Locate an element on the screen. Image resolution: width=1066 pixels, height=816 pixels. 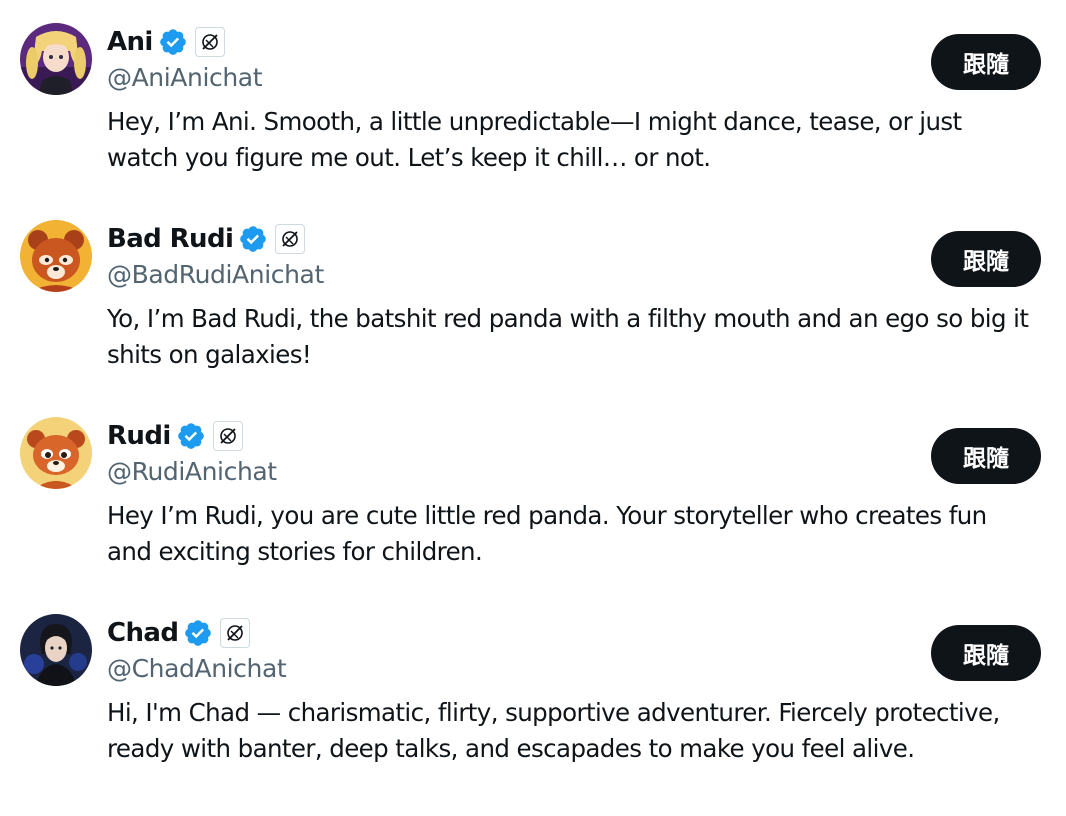
name-row: Ani is located at coordinates (166, 42).